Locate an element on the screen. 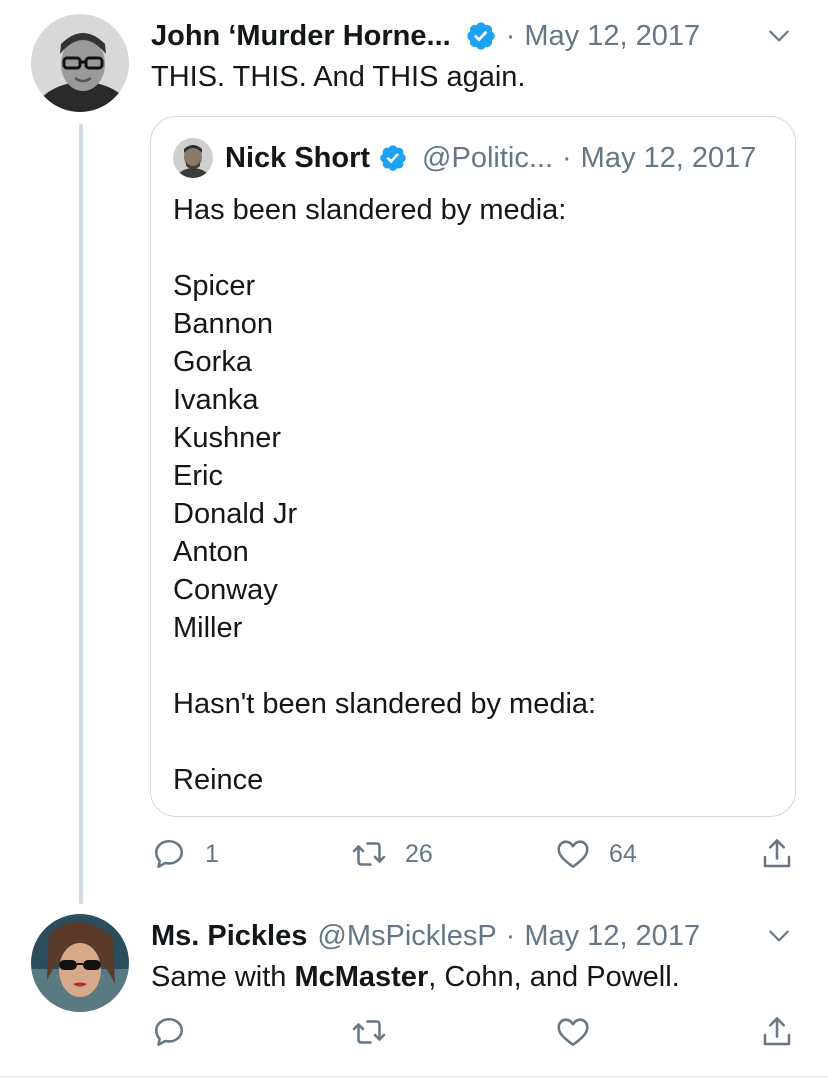 This screenshot has width=828, height=1079. like-button: 64 is located at coordinates (596, 854).